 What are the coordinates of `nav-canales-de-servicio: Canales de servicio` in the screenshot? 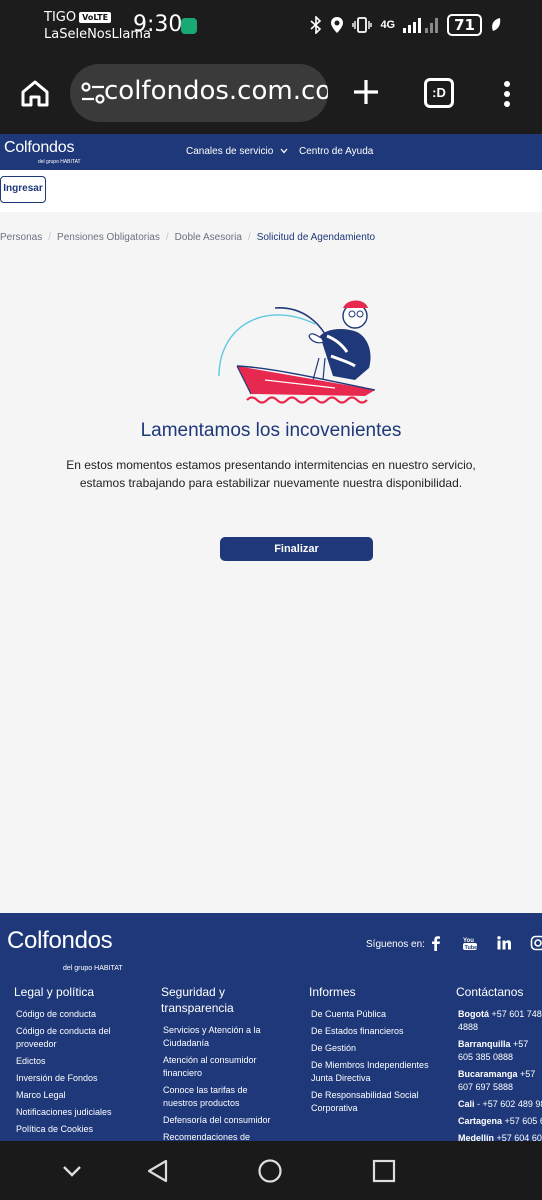 It's located at (237, 151).